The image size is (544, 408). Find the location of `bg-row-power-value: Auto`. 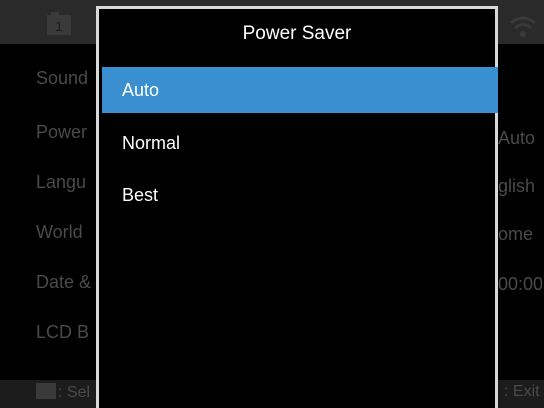

bg-row-power-value: Auto is located at coordinates (517, 138).